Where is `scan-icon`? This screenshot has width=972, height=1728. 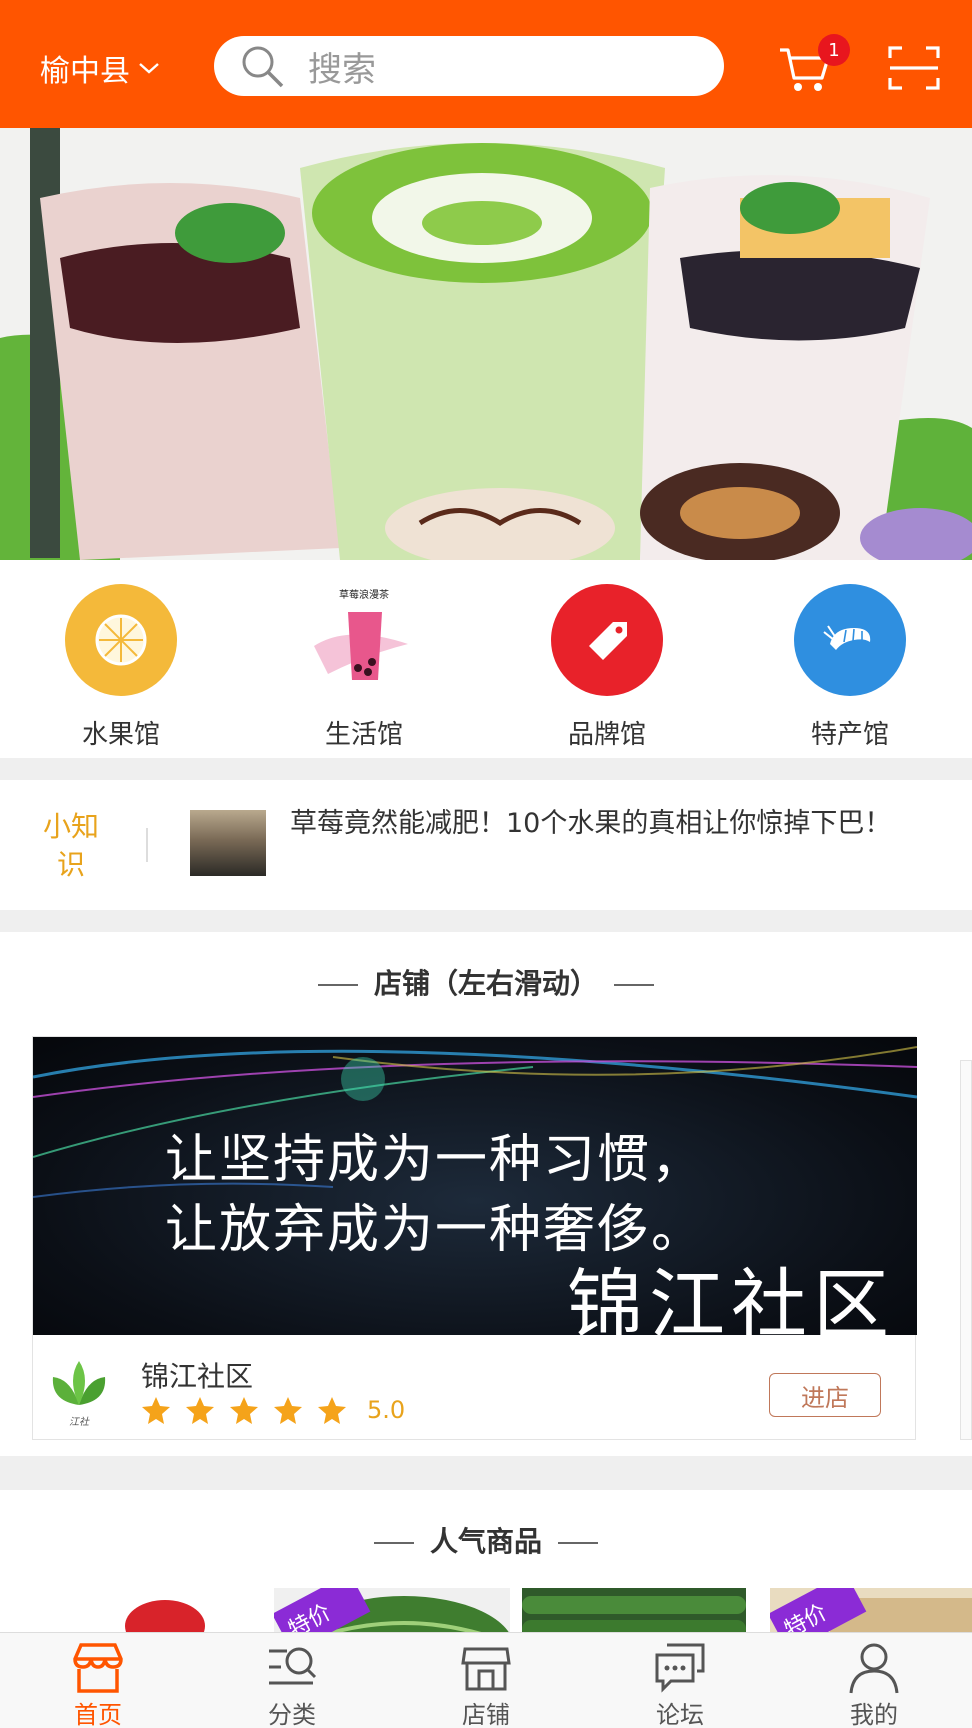 scan-icon is located at coordinates (914, 68).